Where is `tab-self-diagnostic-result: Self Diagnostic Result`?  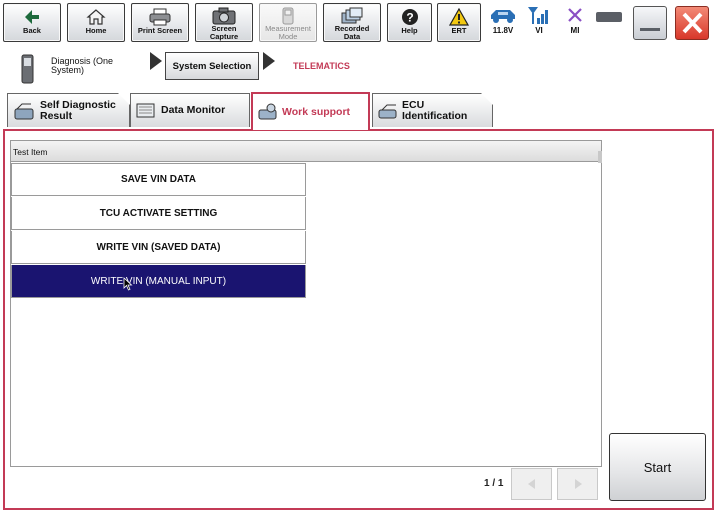 tab-self-diagnostic-result: Self Diagnostic Result is located at coordinates (68, 110).